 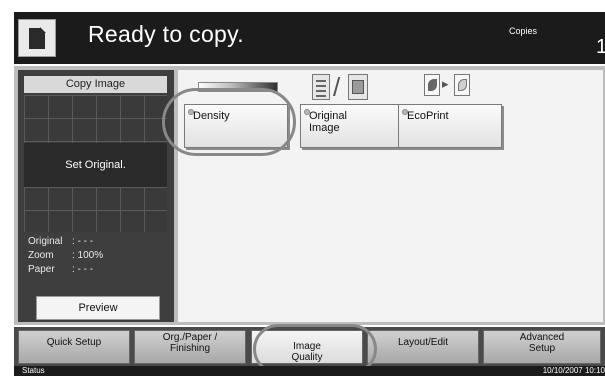 What do you see at coordinates (432, 85) in the screenshot?
I see `eco-leaf-icon` at bounding box center [432, 85].